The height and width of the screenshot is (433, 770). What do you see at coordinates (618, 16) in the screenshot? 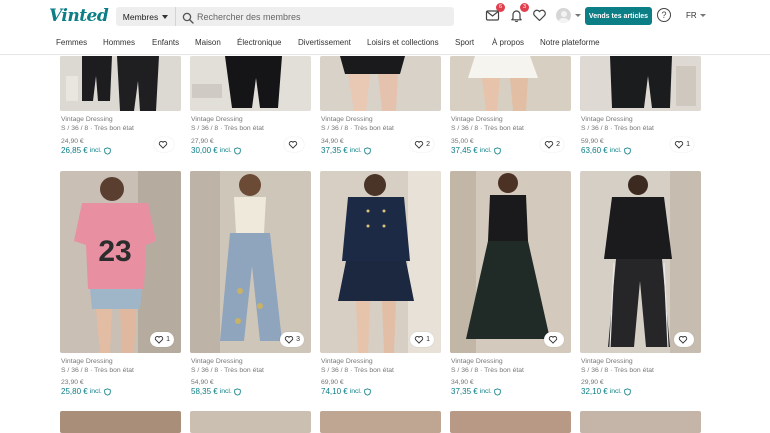
I see `sell-items-button: Vends tes articles` at bounding box center [618, 16].